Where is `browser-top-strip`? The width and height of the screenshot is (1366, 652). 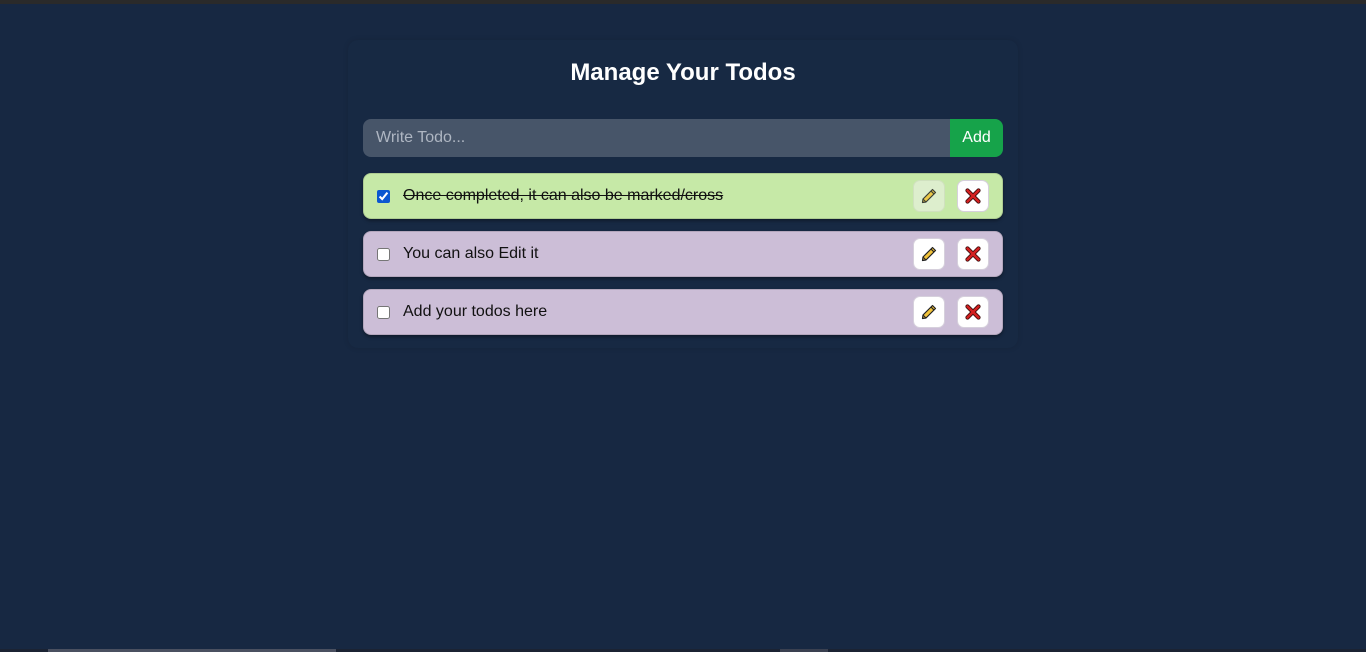
browser-top-strip is located at coordinates (683, 2).